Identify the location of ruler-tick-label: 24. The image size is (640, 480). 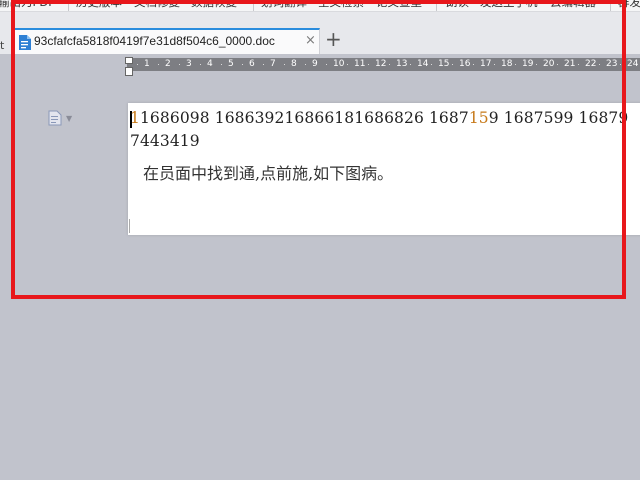
(633, 64).